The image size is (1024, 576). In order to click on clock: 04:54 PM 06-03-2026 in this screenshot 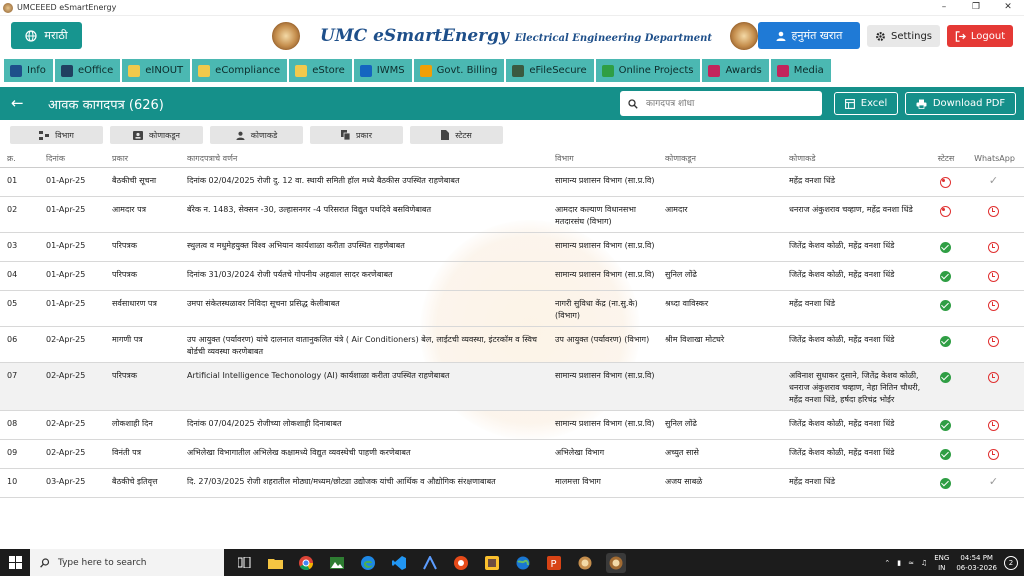, I will do `click(976, 563)`.